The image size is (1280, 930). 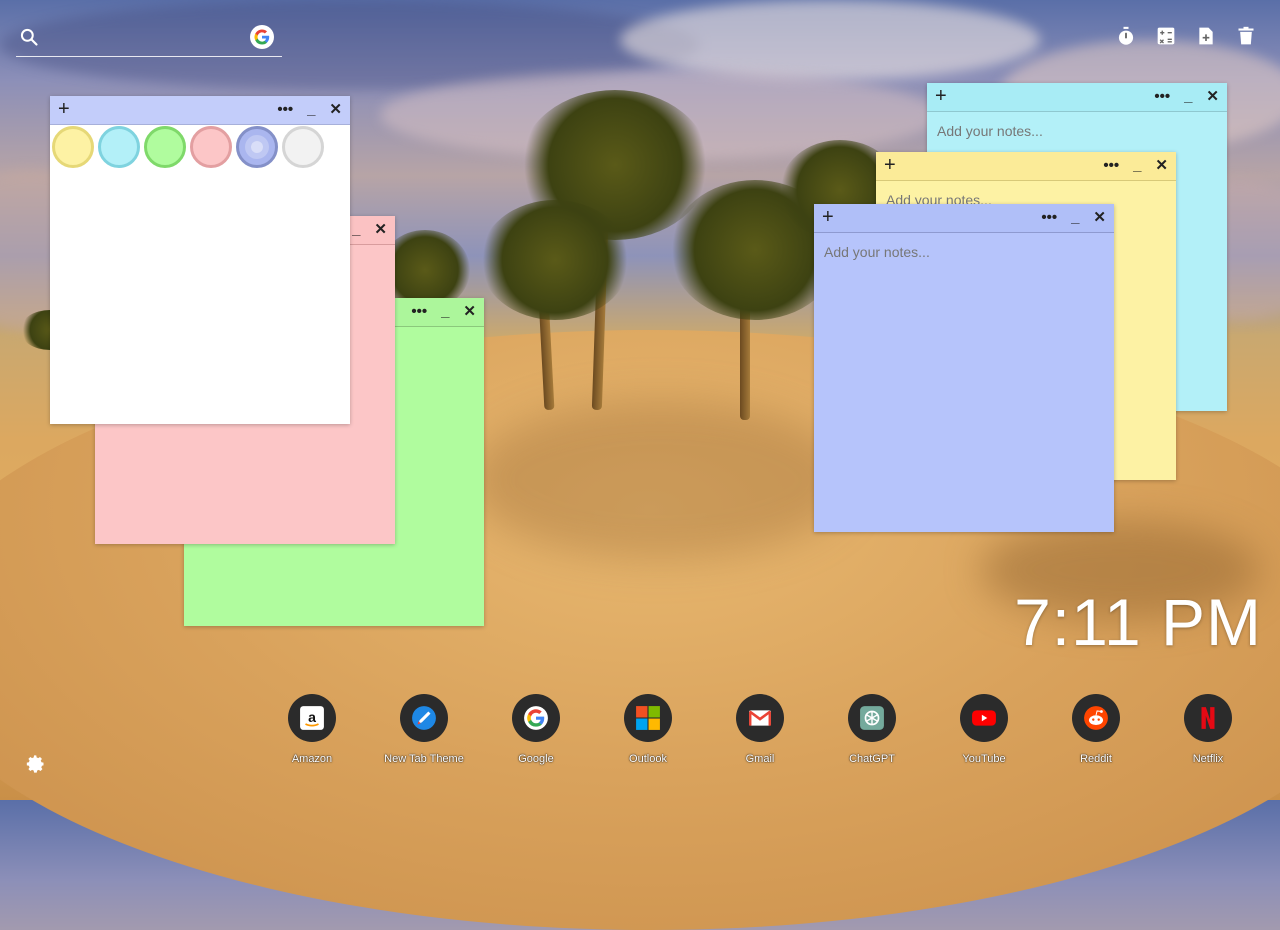 What do you see at coordinates (760, 718) in the screenshot?
I see `gmail-icon` at bounding box center [760, 718].